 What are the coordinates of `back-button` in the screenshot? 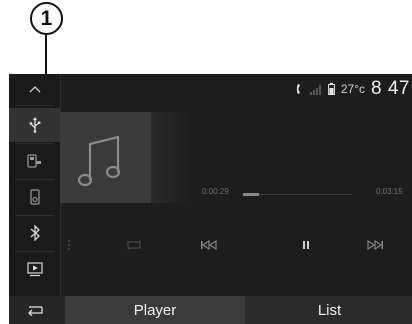 It's located at (34, 310).